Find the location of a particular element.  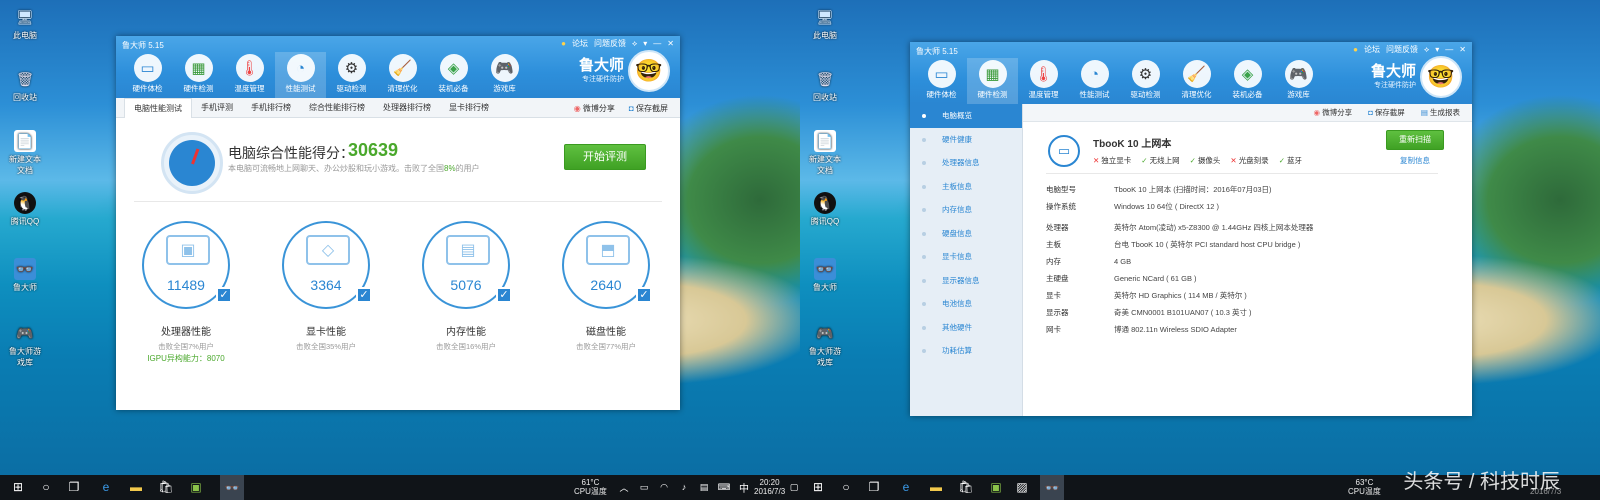

start-test-button: 开始评测 is located at coordinates (605, 157).